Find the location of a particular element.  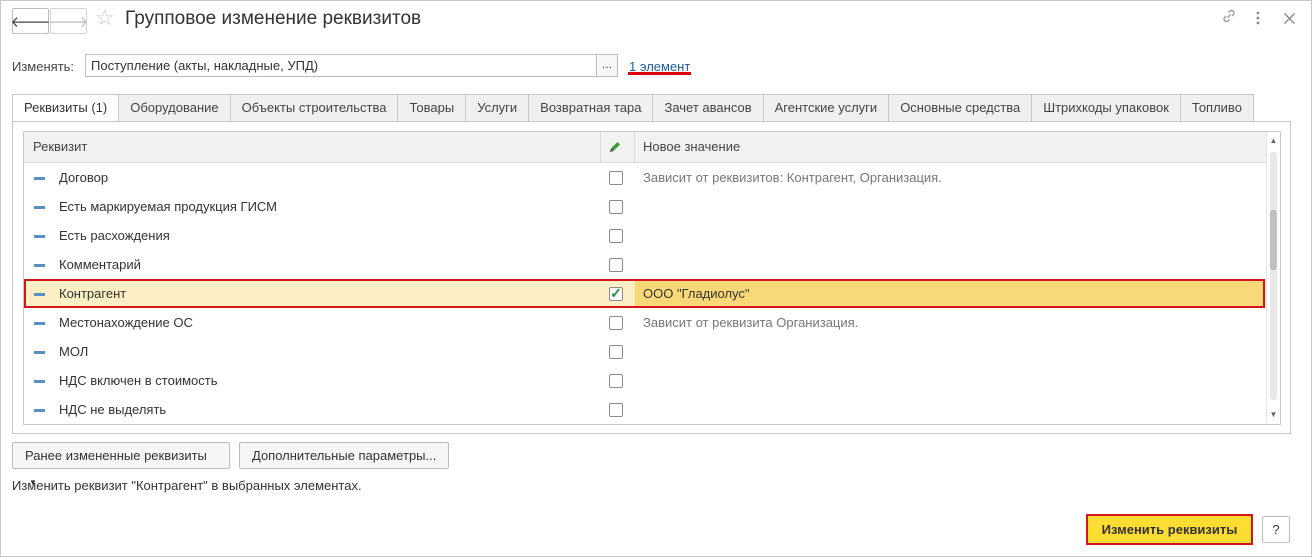

pencil-icon is located at coordinates (615, 147).